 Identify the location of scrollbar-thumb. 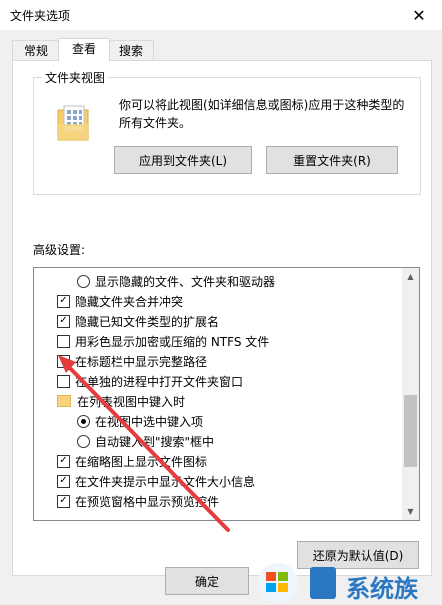
(410, 430).